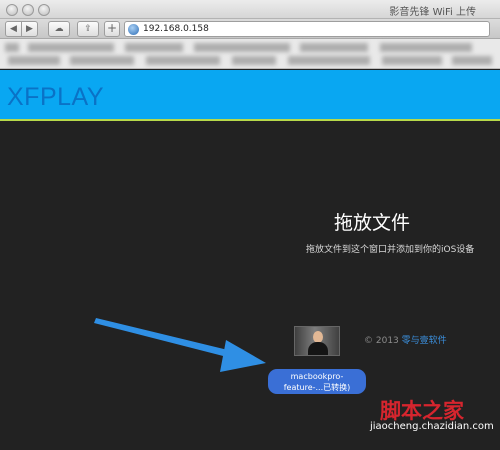  I want to click on window-title: 影音先锋 WiFi 上传, so click(432, 12).